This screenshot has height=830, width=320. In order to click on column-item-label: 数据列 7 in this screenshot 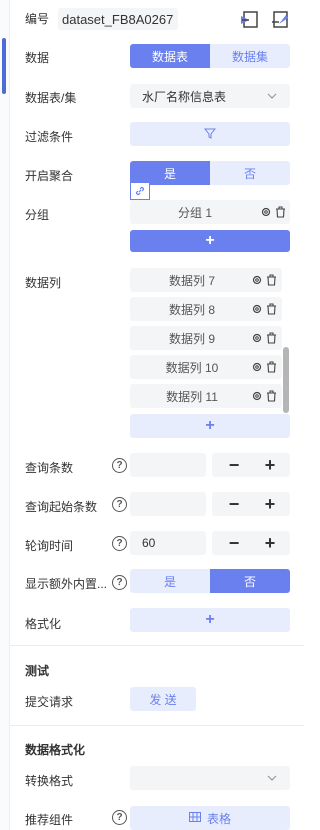, I will do `click(191, 280)`.